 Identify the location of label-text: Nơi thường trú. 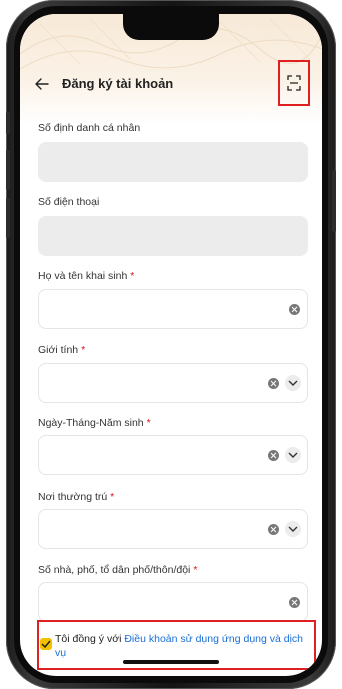
(73, 497).